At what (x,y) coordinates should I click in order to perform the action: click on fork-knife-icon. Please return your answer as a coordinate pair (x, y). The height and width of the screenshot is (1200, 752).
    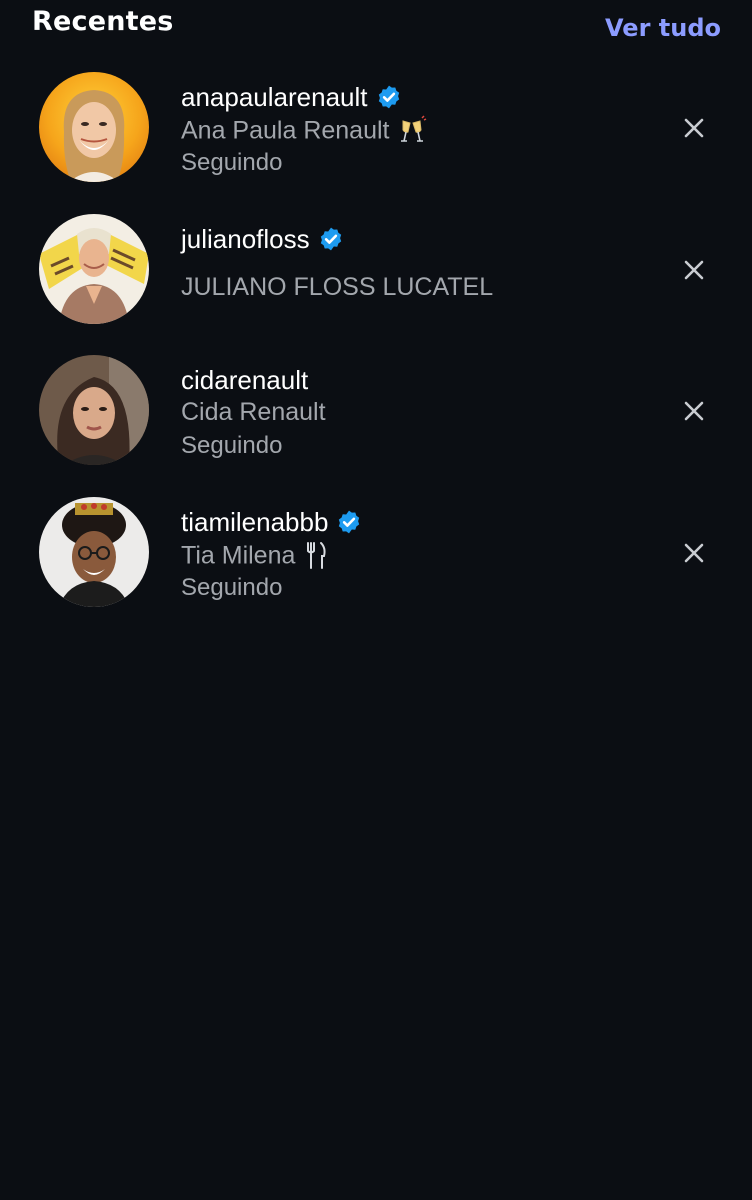
    Looking at the image, I should click on (316, 556).